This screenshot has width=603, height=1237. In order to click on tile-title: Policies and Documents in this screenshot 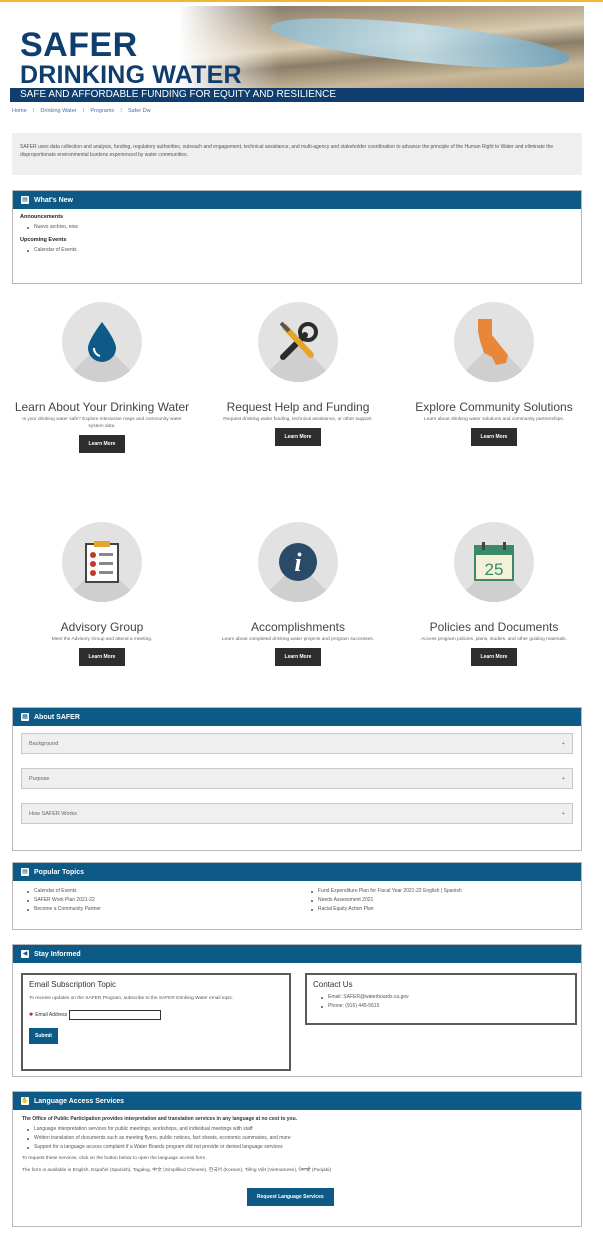, I will do `click(494, 627)`.